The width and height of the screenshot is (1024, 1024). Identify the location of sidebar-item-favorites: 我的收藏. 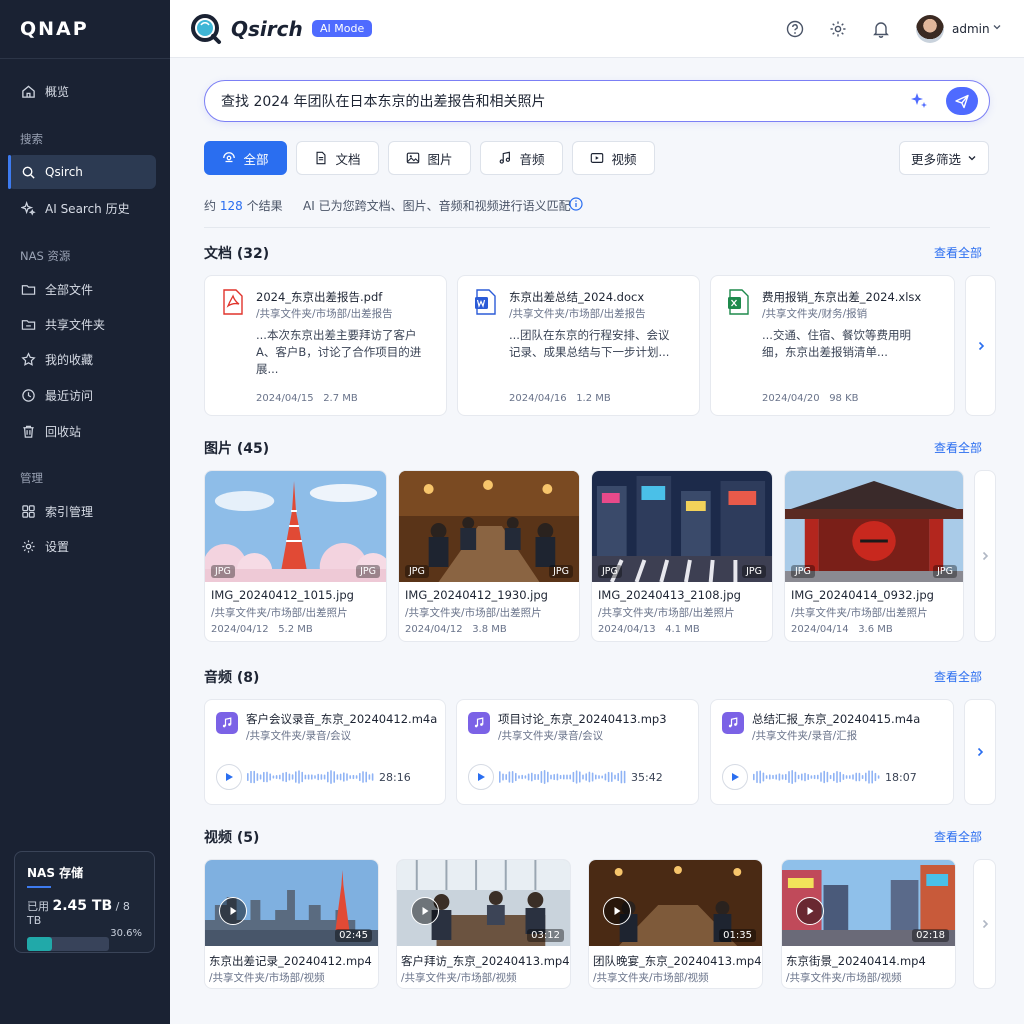
(82, 359).